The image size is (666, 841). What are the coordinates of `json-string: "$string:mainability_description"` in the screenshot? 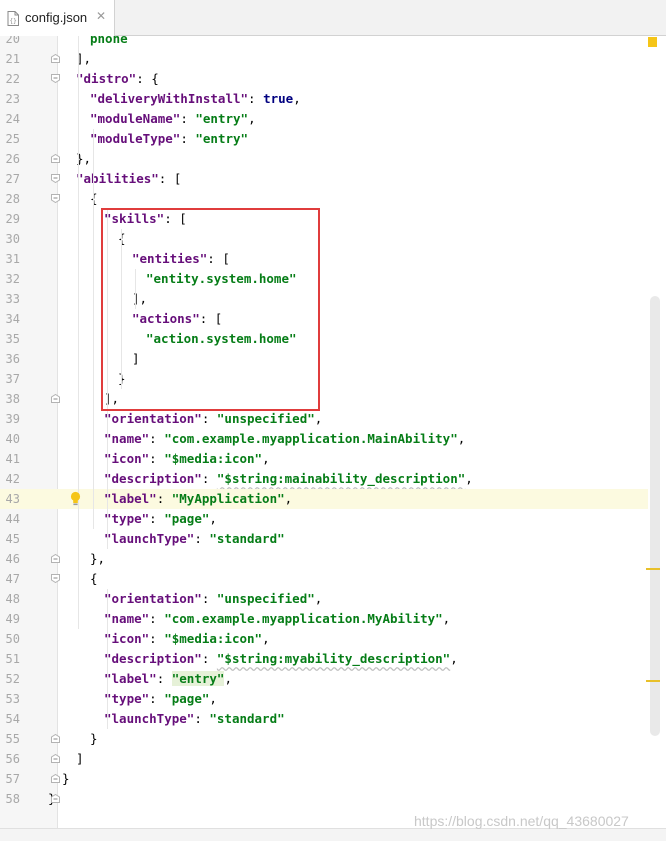 It's located at (341, 478).